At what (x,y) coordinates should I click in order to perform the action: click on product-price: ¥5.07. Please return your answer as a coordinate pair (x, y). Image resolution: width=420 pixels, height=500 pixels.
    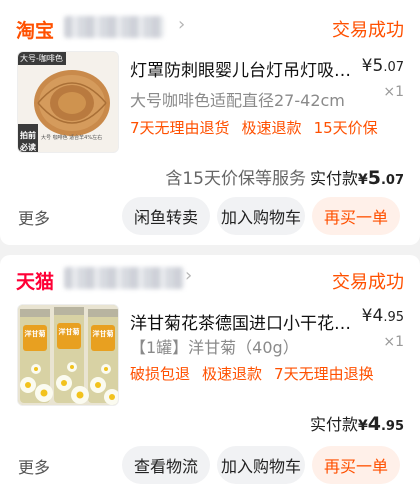
    Looking at the image, I should click on (383, 66).